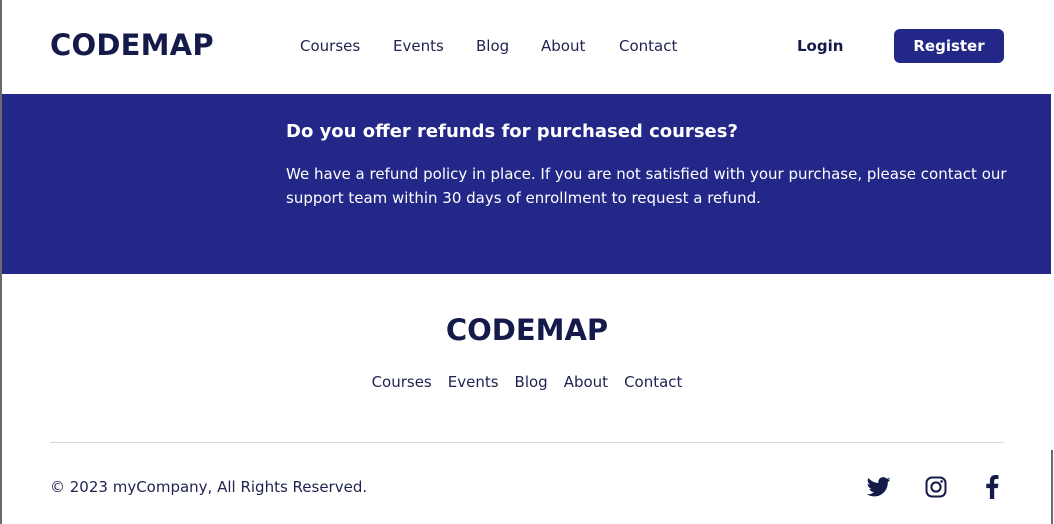 The width and height of the screenshot is (1054, 524). What do you see at coordinates (330, 46) in the screenshot?
I see `nav-link-courses: Courses` at bounding box center [330, 46].